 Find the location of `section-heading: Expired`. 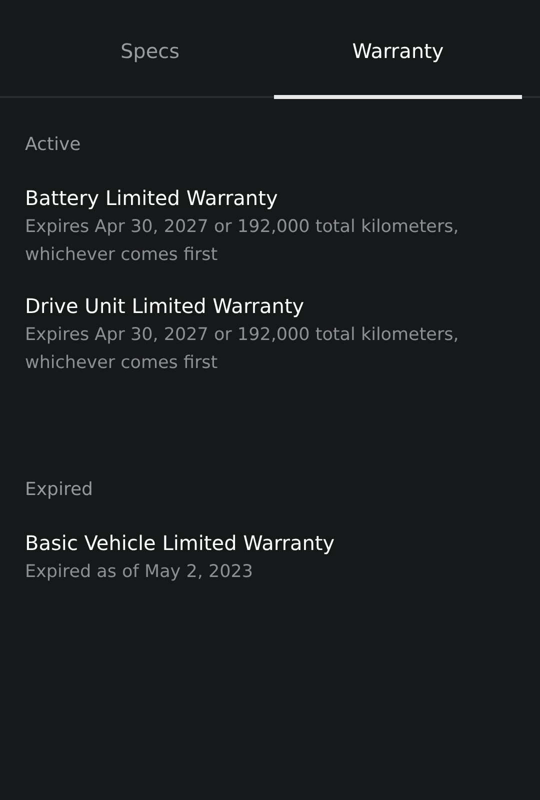

section-heading: Expired is located at coordinates (59, 489).